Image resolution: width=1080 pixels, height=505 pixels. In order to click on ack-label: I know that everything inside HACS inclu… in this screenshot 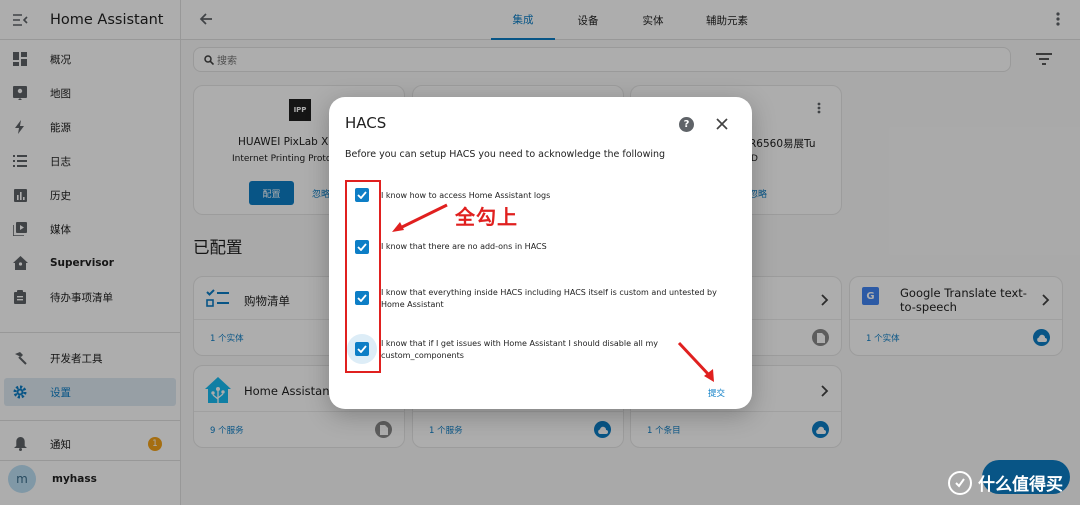, I will do `click(549, 298)`.